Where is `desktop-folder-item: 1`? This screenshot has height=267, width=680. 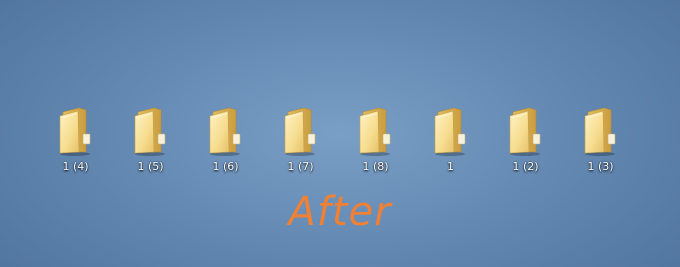 desktop-folder-item: 1 is located at coordinates (450, 143).